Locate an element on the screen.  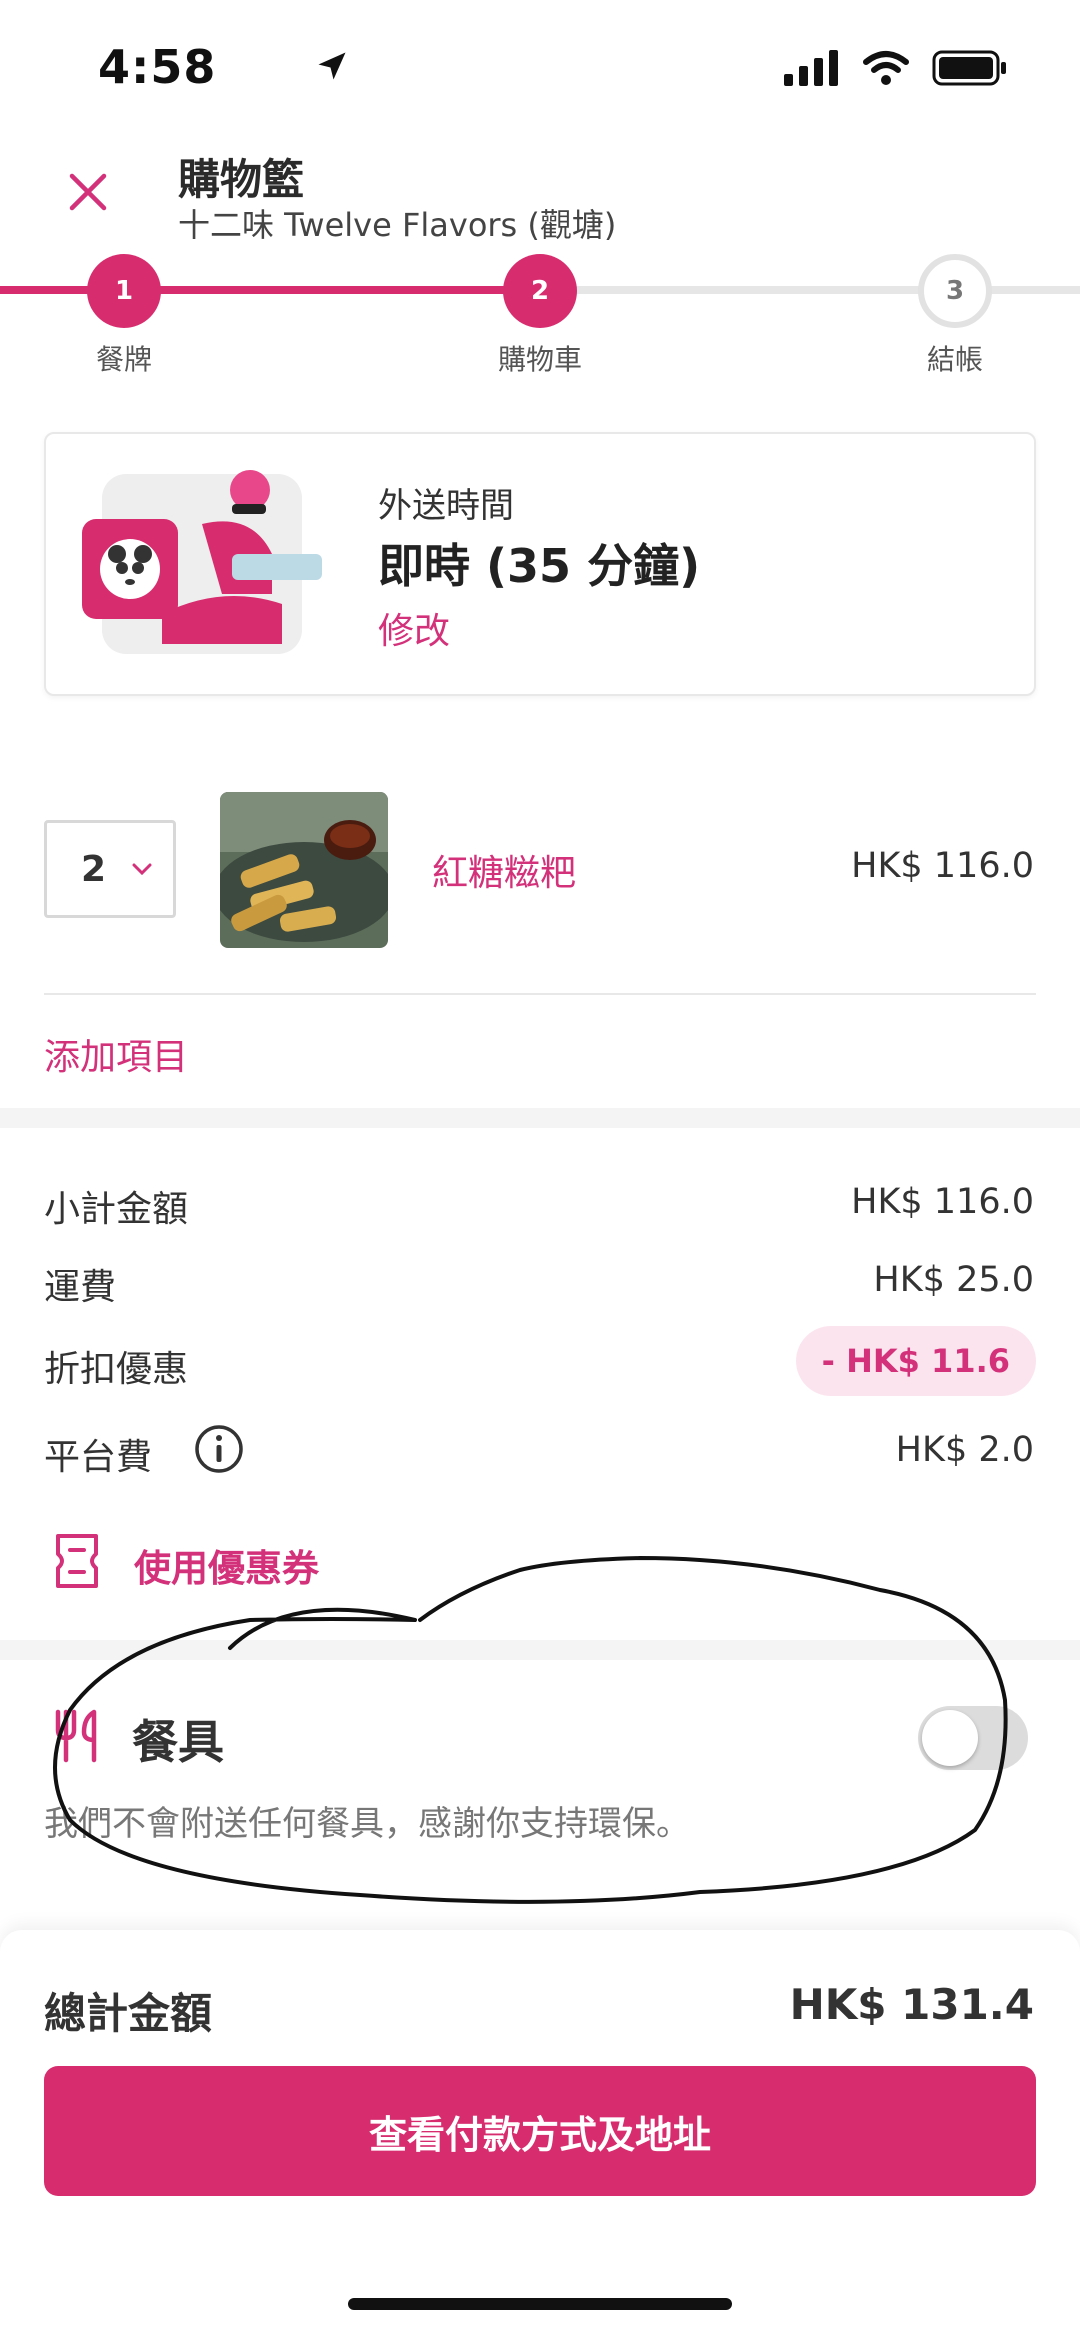
delivery-time-card: 外送時間 即時 (35 分鐘) 修改 is located at coordinates (540, 564).